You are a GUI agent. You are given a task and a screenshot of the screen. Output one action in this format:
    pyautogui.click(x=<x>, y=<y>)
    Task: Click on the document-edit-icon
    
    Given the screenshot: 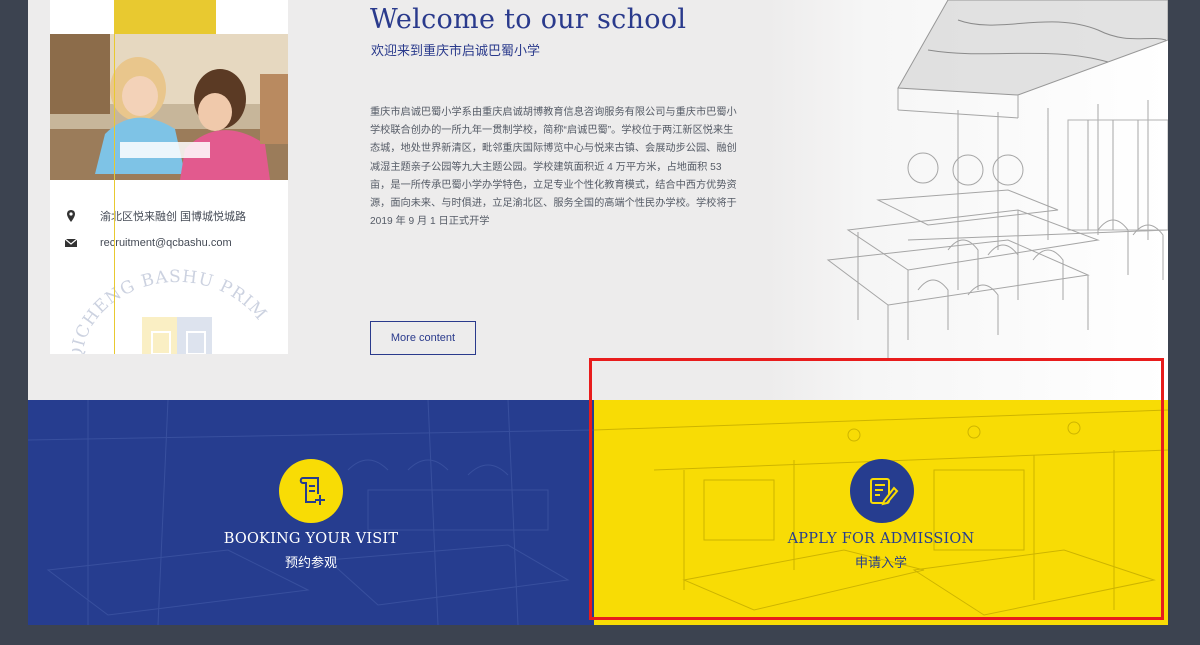 What is the action you would take?
    pyautogui.click(x=884, y=492)
    